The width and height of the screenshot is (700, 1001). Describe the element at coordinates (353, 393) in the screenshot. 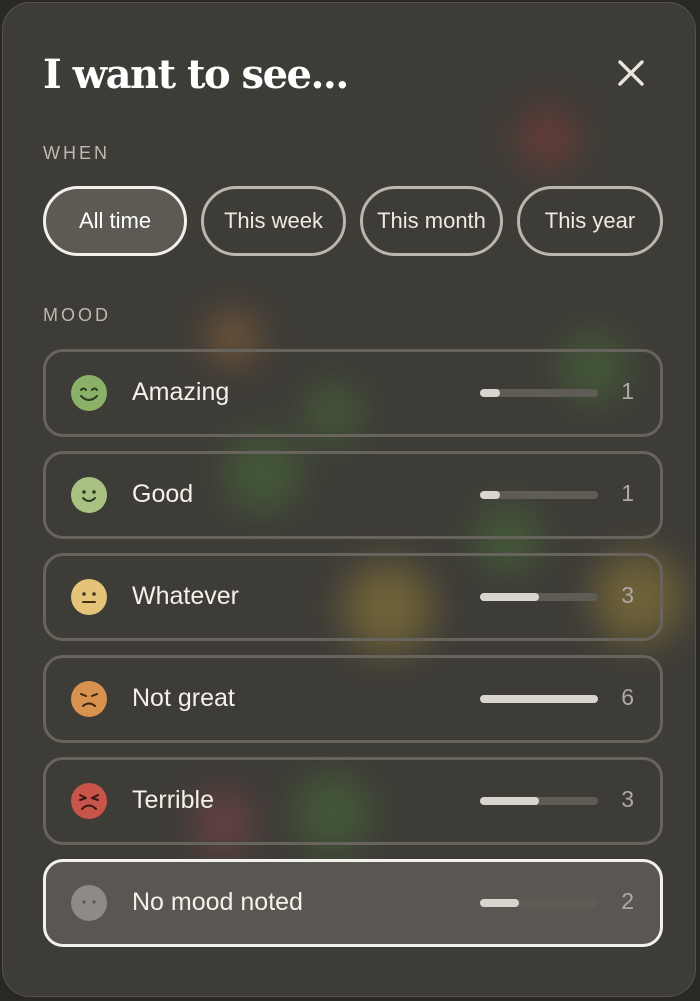

I see `mood-row-amazing: Amazing 1` at that location.